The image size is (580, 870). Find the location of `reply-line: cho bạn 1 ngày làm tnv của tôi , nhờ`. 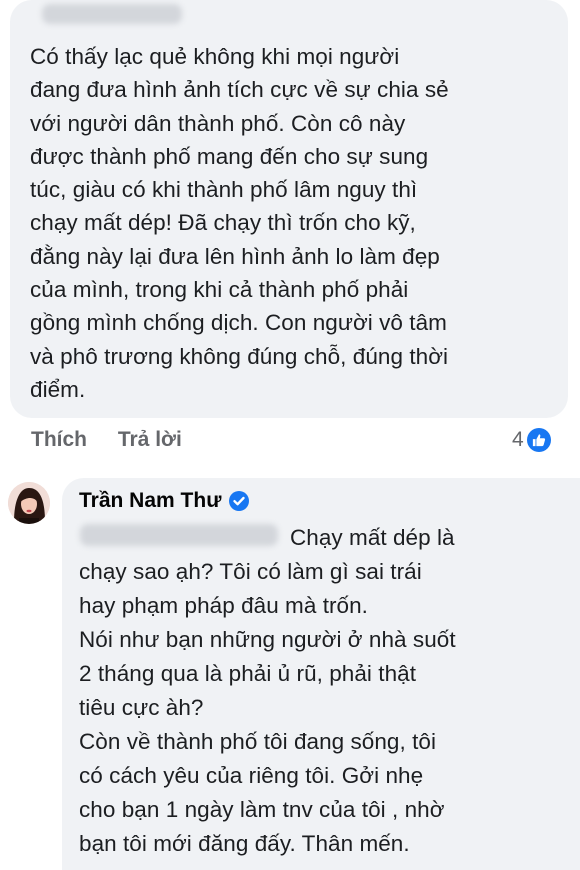

reply-line: cho bạn 1 ngày làm tnv của tôi , nhờ is located at coordinates (262, 809).